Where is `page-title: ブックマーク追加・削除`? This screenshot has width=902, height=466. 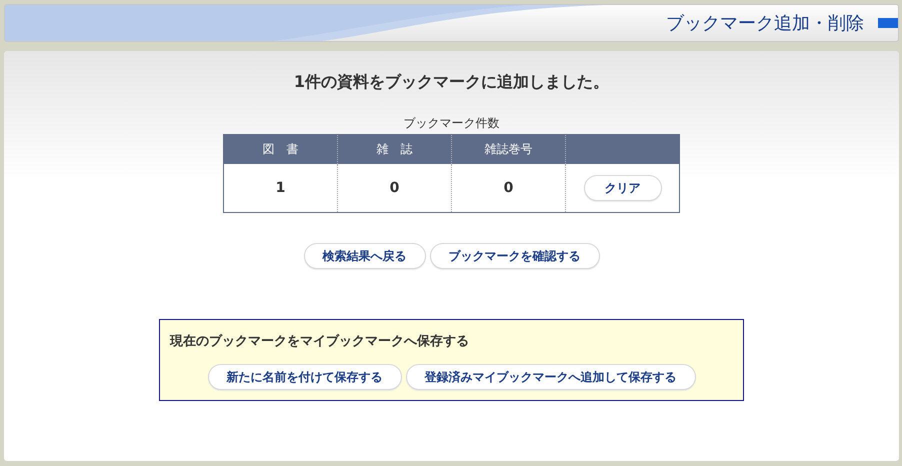 page-title: ブックマーク追加・削除 is located at coordinates (765, 23).